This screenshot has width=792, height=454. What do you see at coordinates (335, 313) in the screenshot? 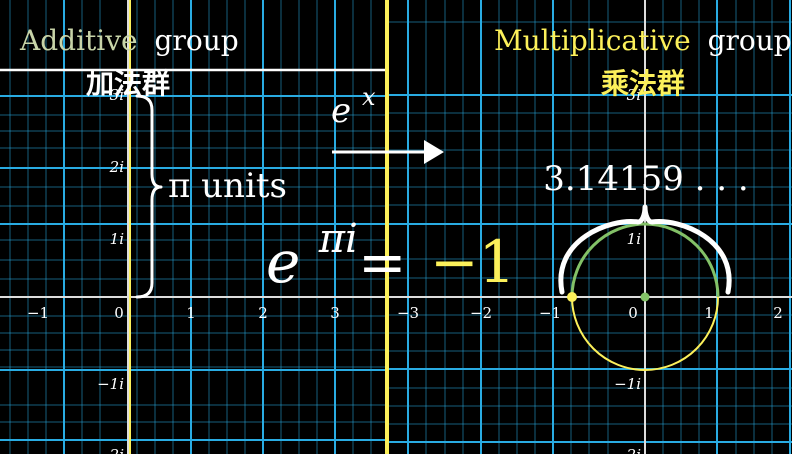
I see `x-tick-3: 3` at bounding box center [335, 313].